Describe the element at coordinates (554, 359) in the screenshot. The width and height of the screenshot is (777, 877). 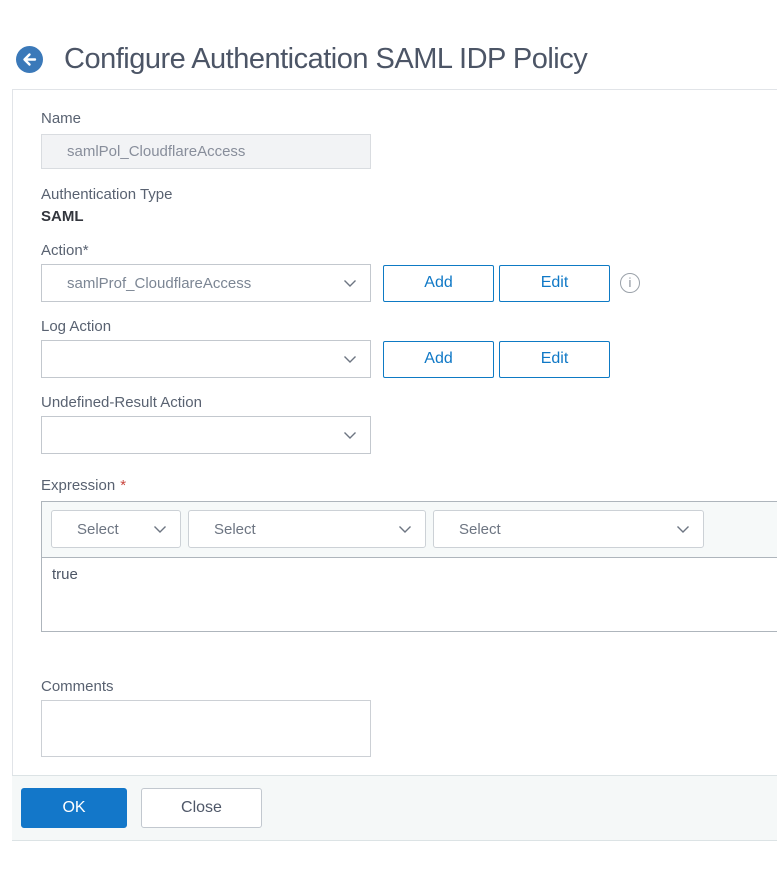
I see `log-action-edit-button: Edit` at that location.